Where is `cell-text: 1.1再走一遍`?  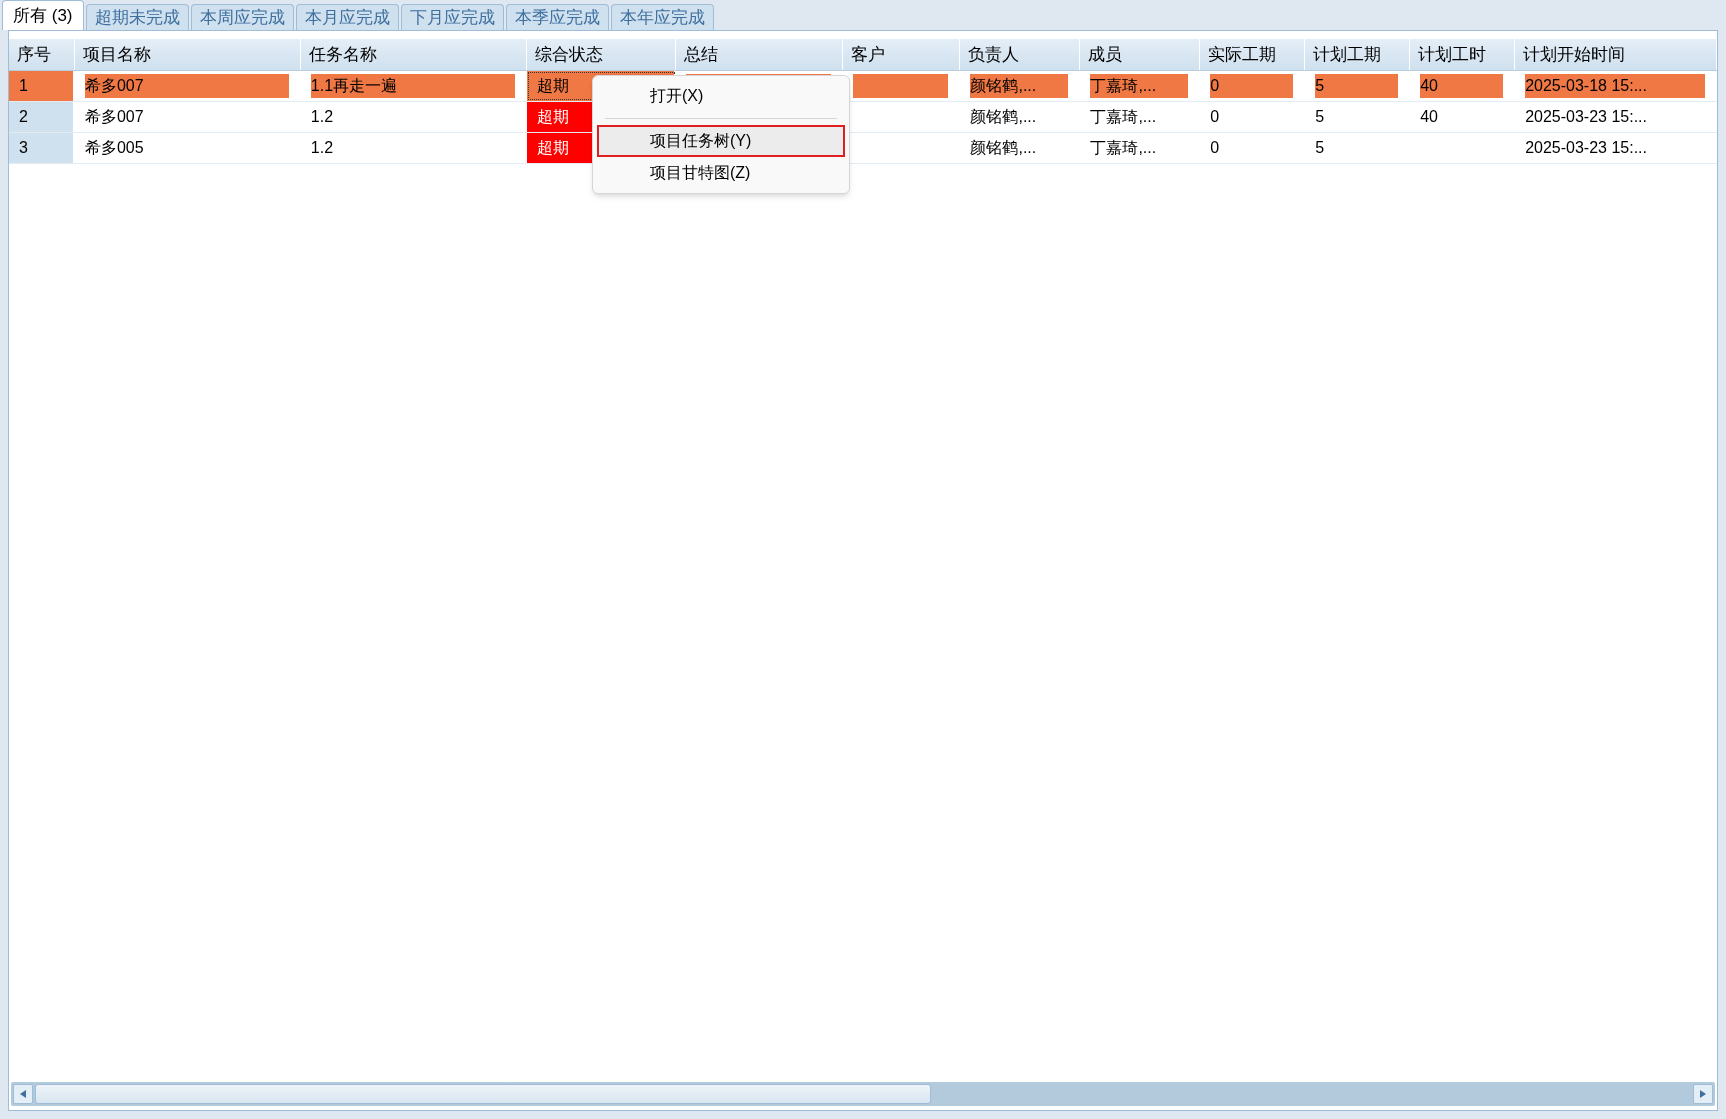
cell-text: 1.1再走一遍 is located at coordinates (354, 86).